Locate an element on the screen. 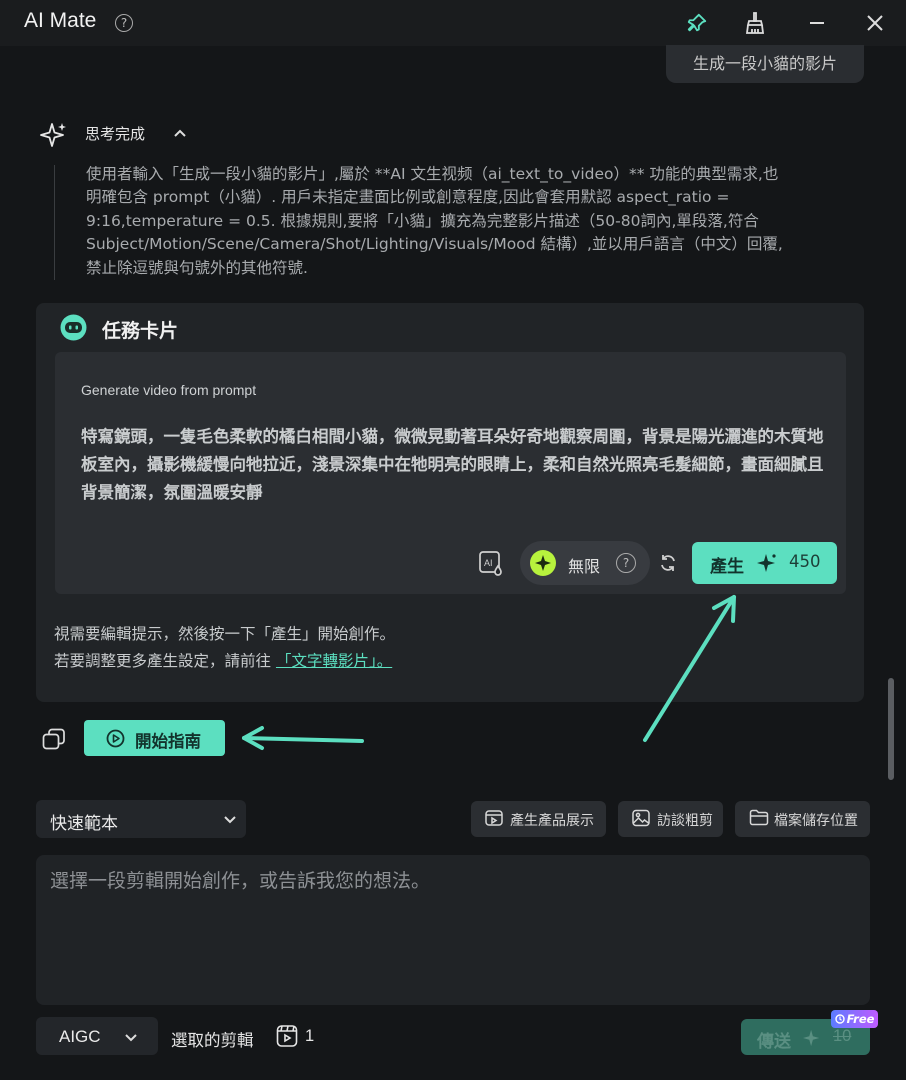 The height and width of the screenshot is (1080, 906). free-badge: Free is located at coordinates (854, 1019).